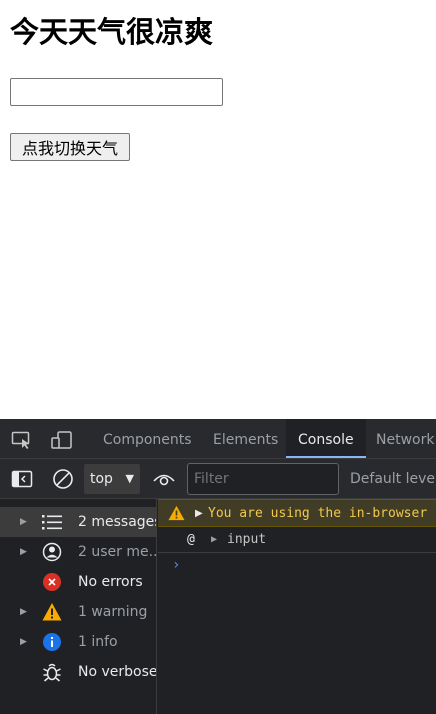 This screenshot has width=436, height=714. Describe the element at coordinates (326, 438) in the screenshot. I see `tab-console: Console` at that location.